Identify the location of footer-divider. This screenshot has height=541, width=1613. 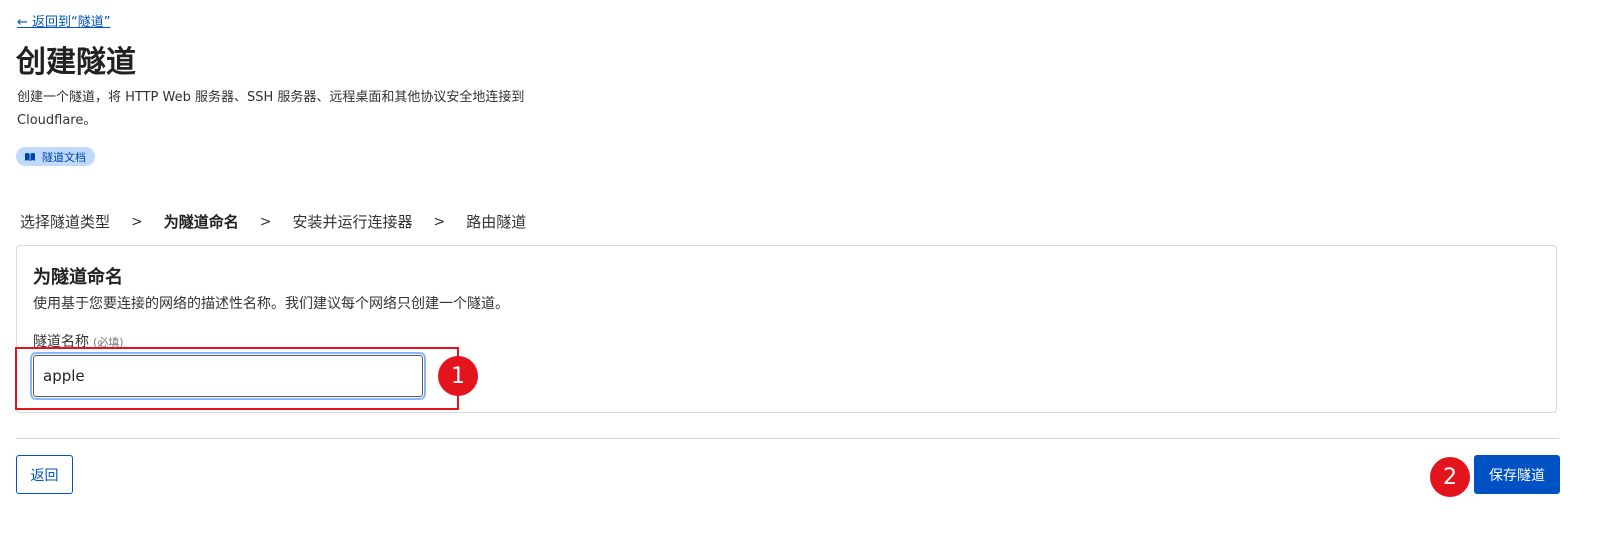
(787, 438).